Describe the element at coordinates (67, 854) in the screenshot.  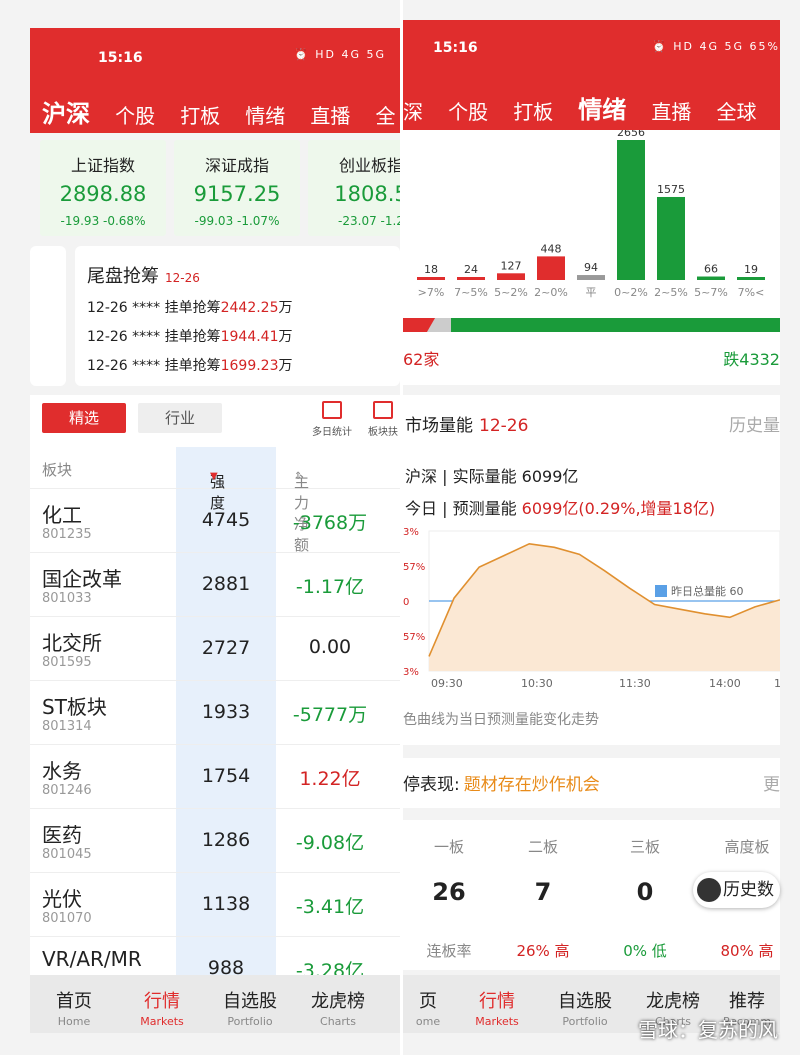
I see `sector-code: 801045` at that location.